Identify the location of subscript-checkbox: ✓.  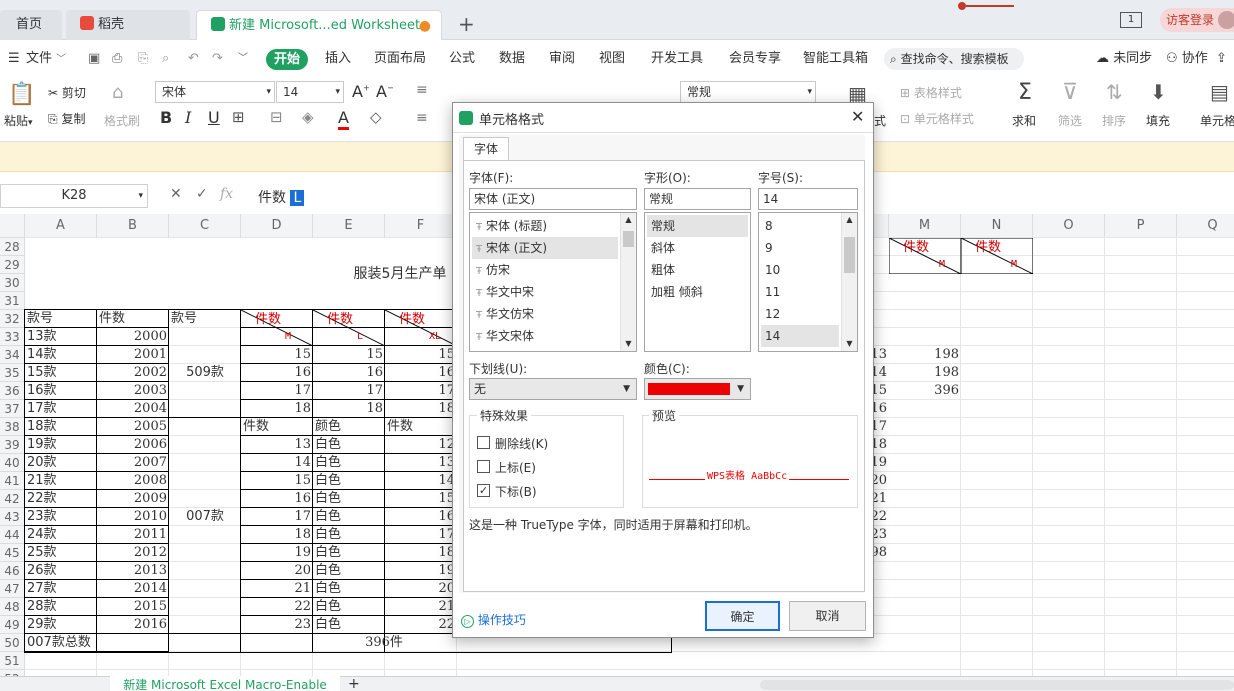
(483, 490).